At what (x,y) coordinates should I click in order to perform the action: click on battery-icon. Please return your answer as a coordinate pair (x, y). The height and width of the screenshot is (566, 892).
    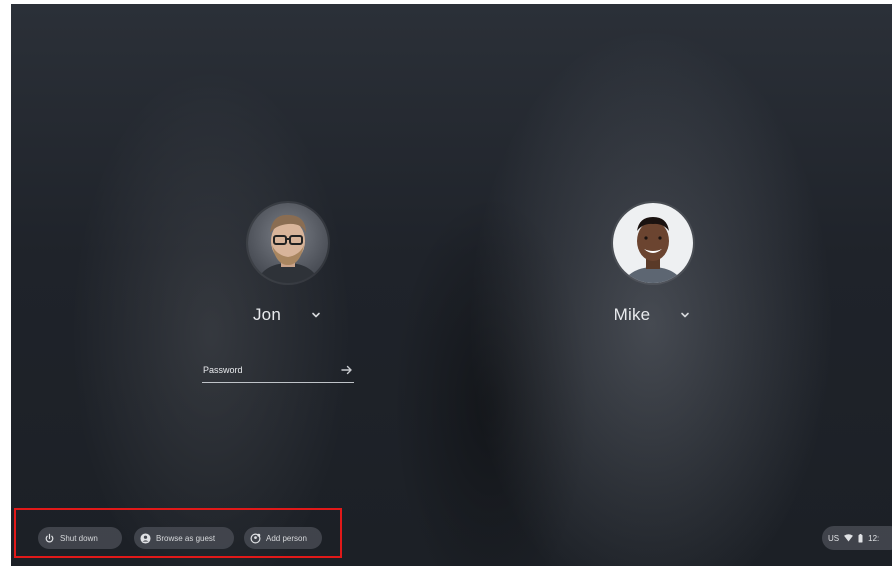
    Looking at the image, I should click on (860, 537).